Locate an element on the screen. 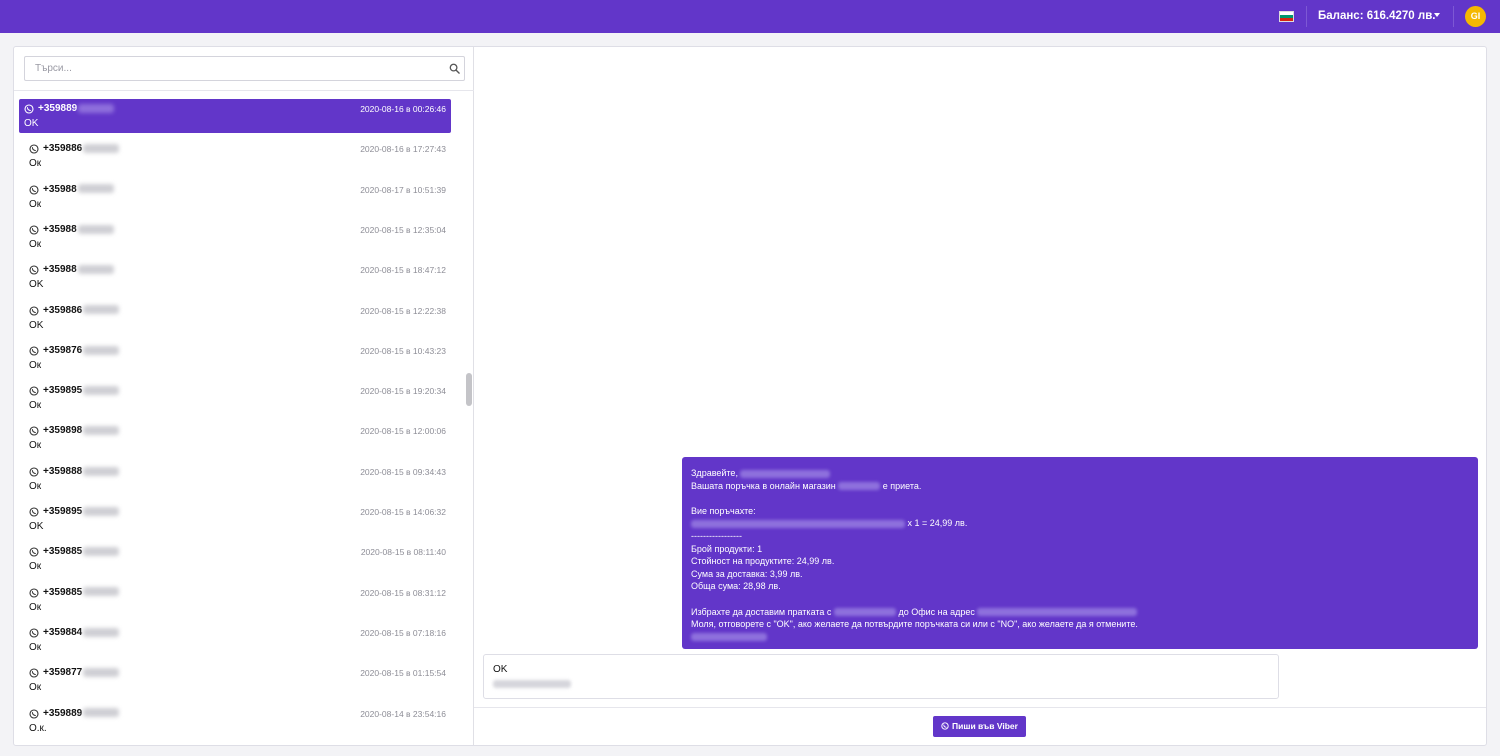 The image size is (1500, 756). conversation-time: 2020-08-16 в 00:26:46 is located at coordinates (403, 109).